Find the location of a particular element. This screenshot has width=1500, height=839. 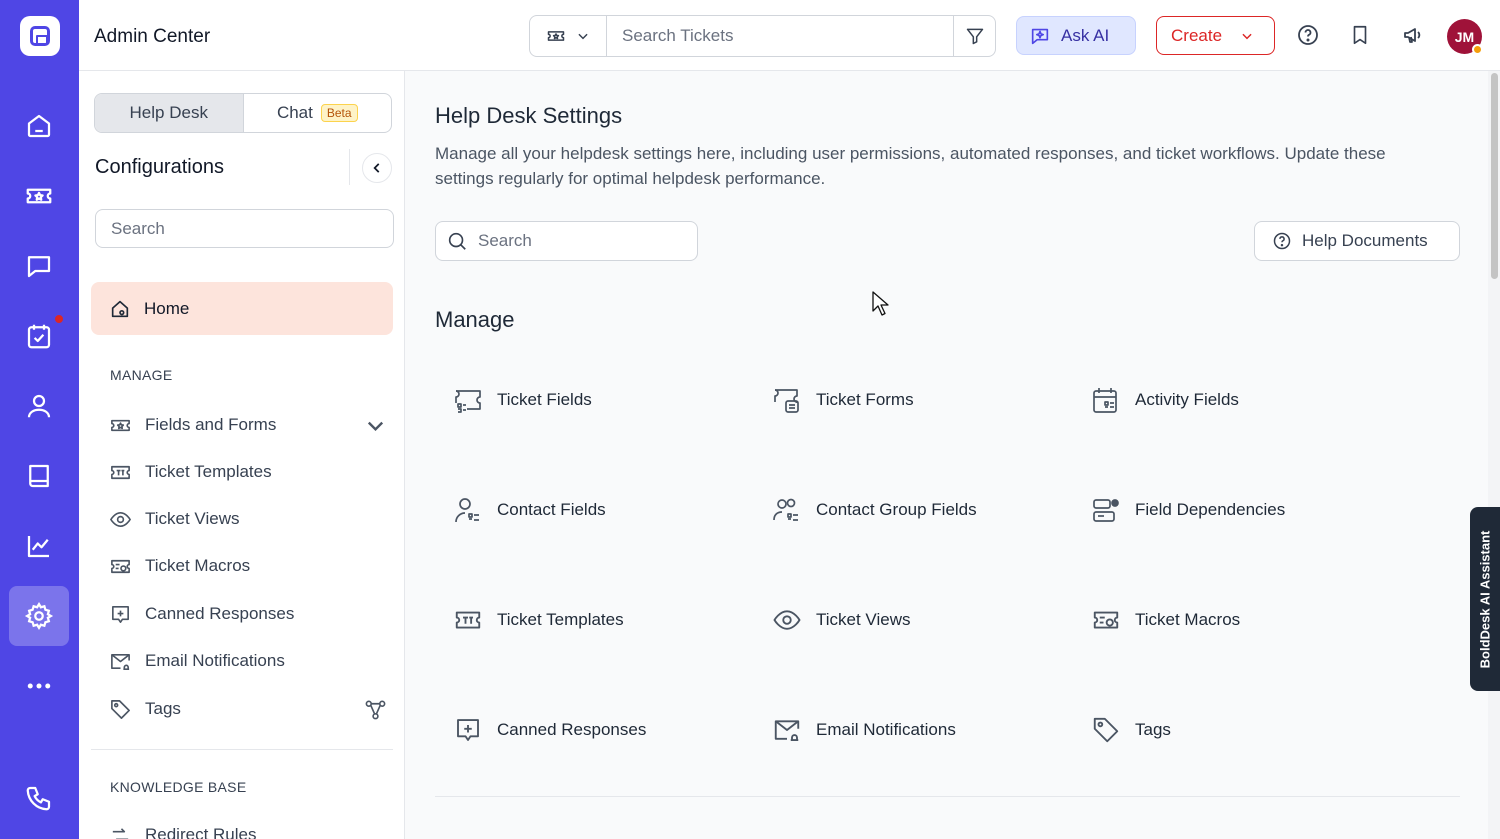

main-title: Help Desk Settings is located at coordinates (529, 115).